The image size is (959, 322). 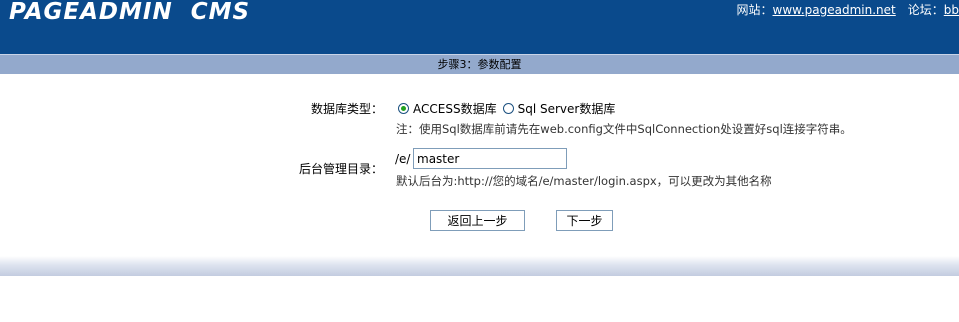 I want to click on db-option-access: ACCESS数据库, so click(x=447, y=108).